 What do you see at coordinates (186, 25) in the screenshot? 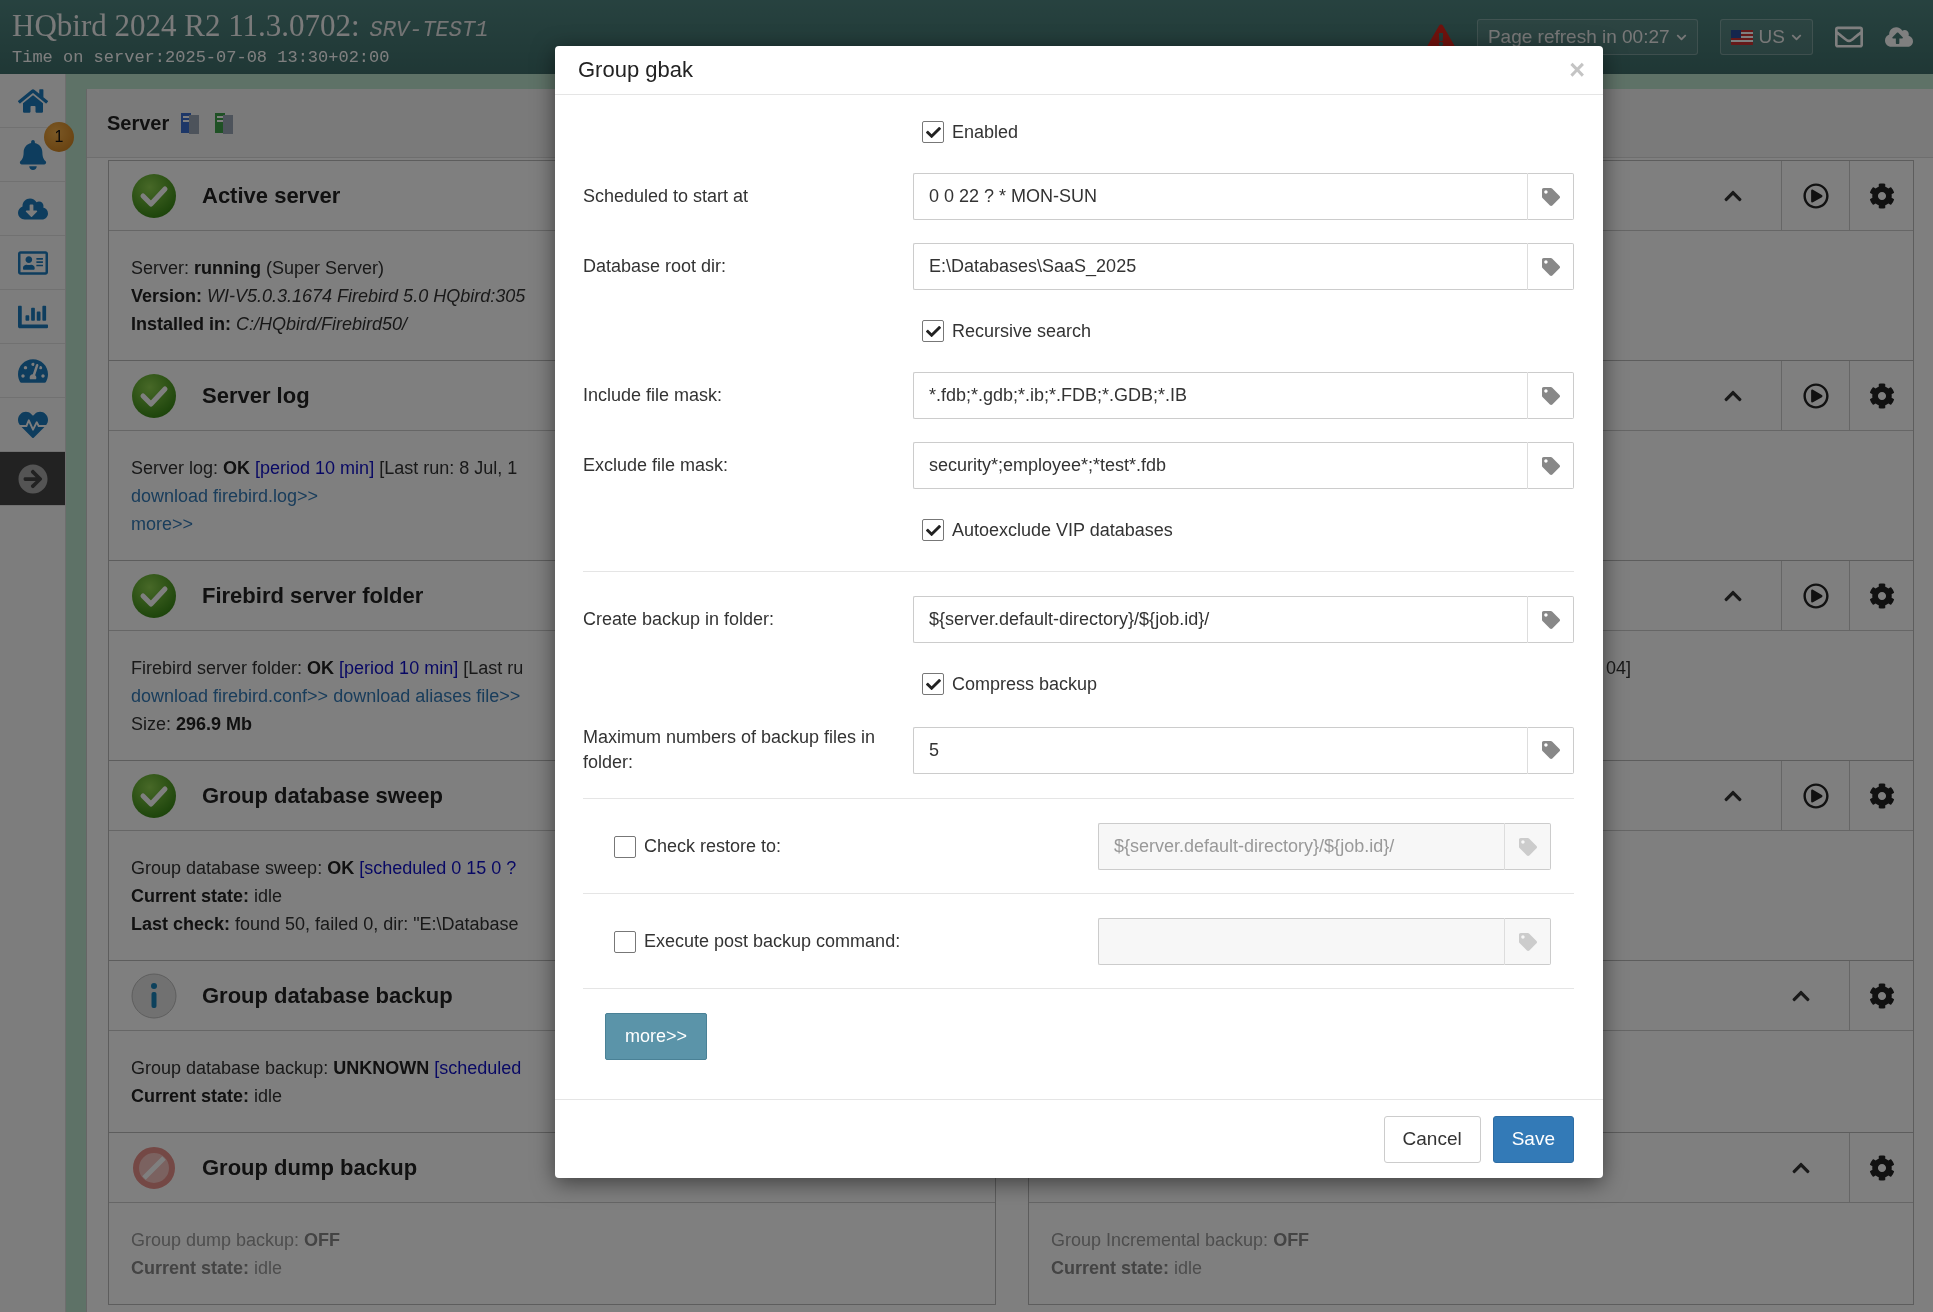
I see `app-title: HQbird 2024 R2 11.3.0702:` at bounding box center [186, 25].